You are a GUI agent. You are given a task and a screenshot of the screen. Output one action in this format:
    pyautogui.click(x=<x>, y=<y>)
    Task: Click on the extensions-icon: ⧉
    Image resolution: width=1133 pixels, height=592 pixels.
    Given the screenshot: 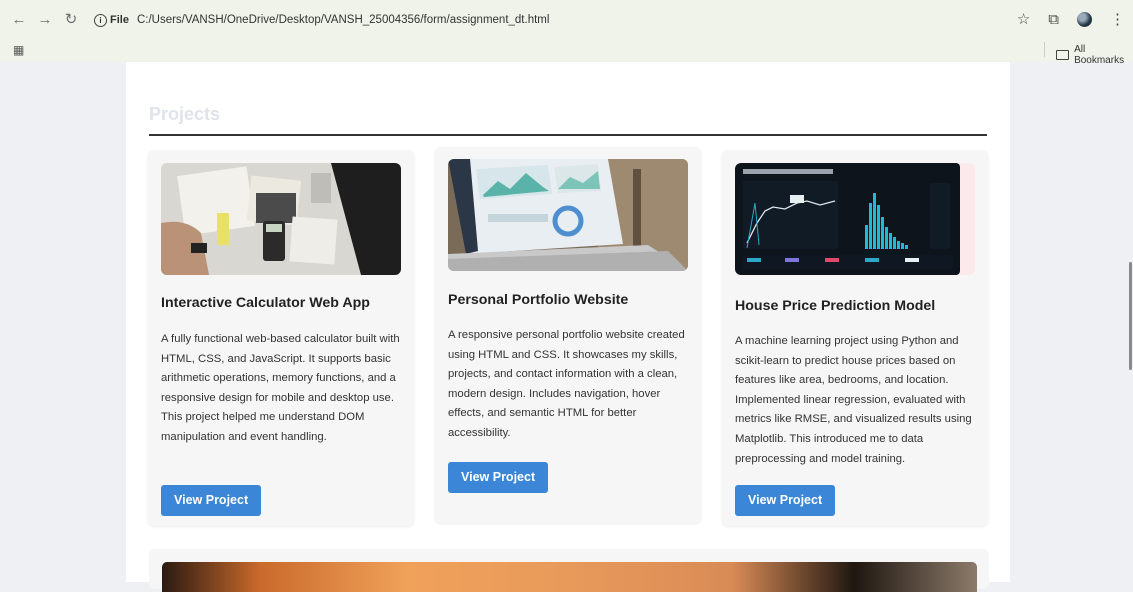 What is the action you would take?
    pyautogui.click(x=1053, y=19)
    